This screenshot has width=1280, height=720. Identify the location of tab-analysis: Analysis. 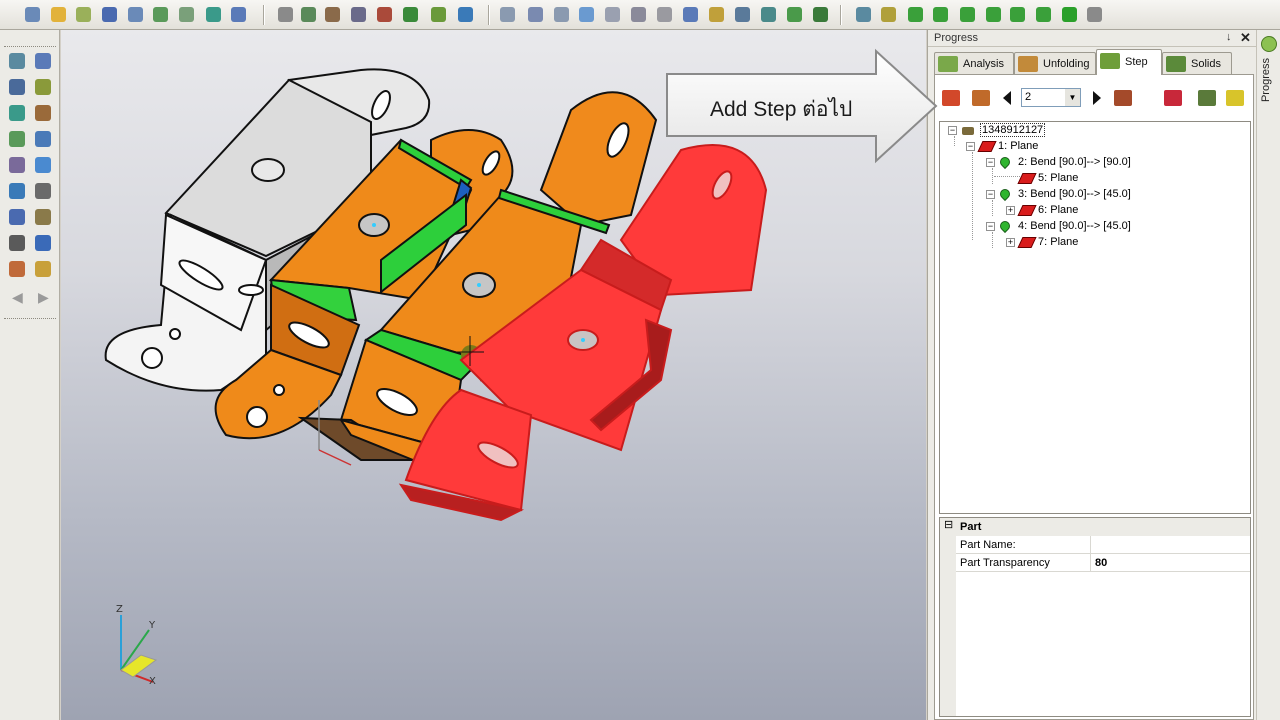
(974, 63).